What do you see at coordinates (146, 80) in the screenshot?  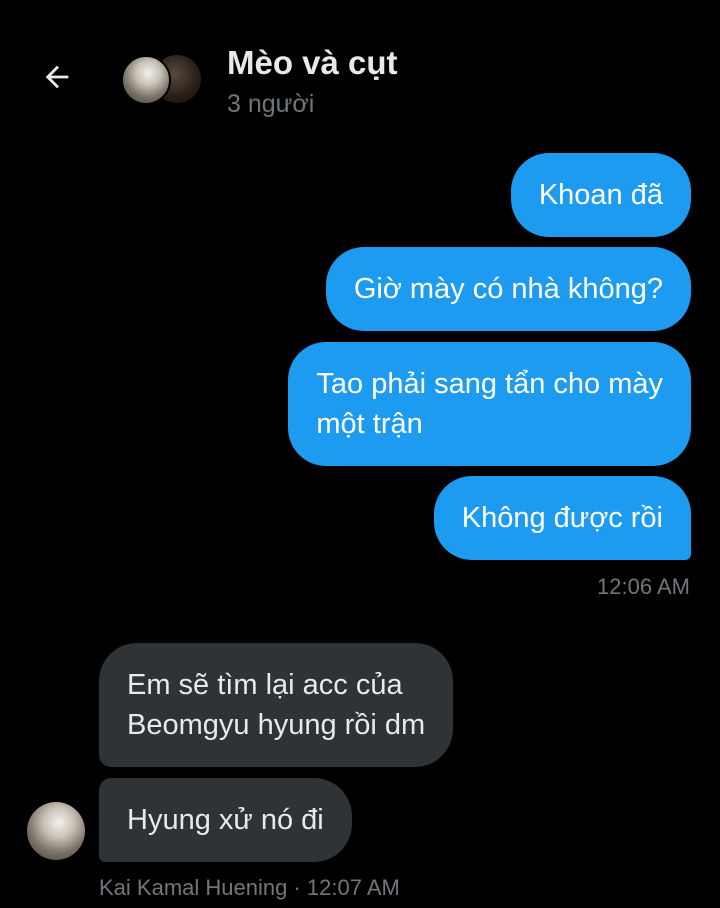 I see `member-avatar` at bounding box center [146, 80].